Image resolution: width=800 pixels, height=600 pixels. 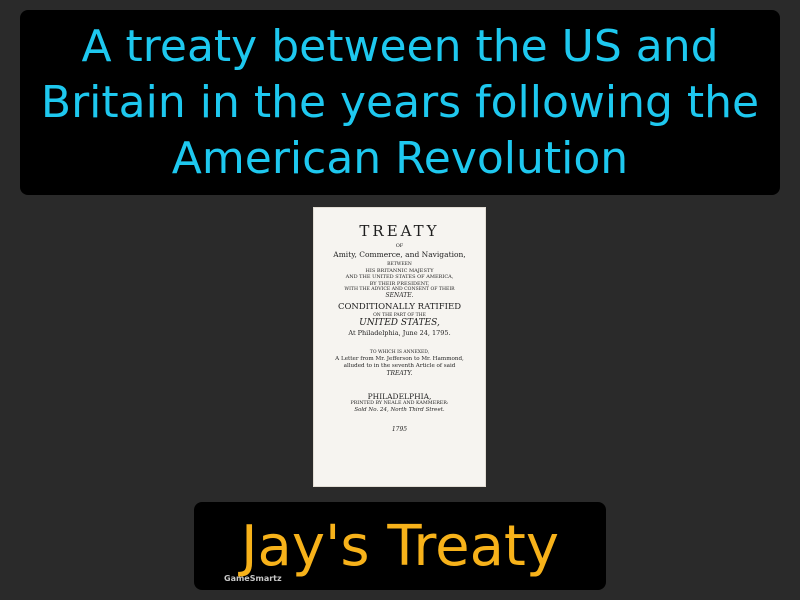 What do you see at coordinates (399, 333) in the screenshot?
I see `doc-line: At Philadelphia, June 24, 1795.` at bounding box center [399, 333].